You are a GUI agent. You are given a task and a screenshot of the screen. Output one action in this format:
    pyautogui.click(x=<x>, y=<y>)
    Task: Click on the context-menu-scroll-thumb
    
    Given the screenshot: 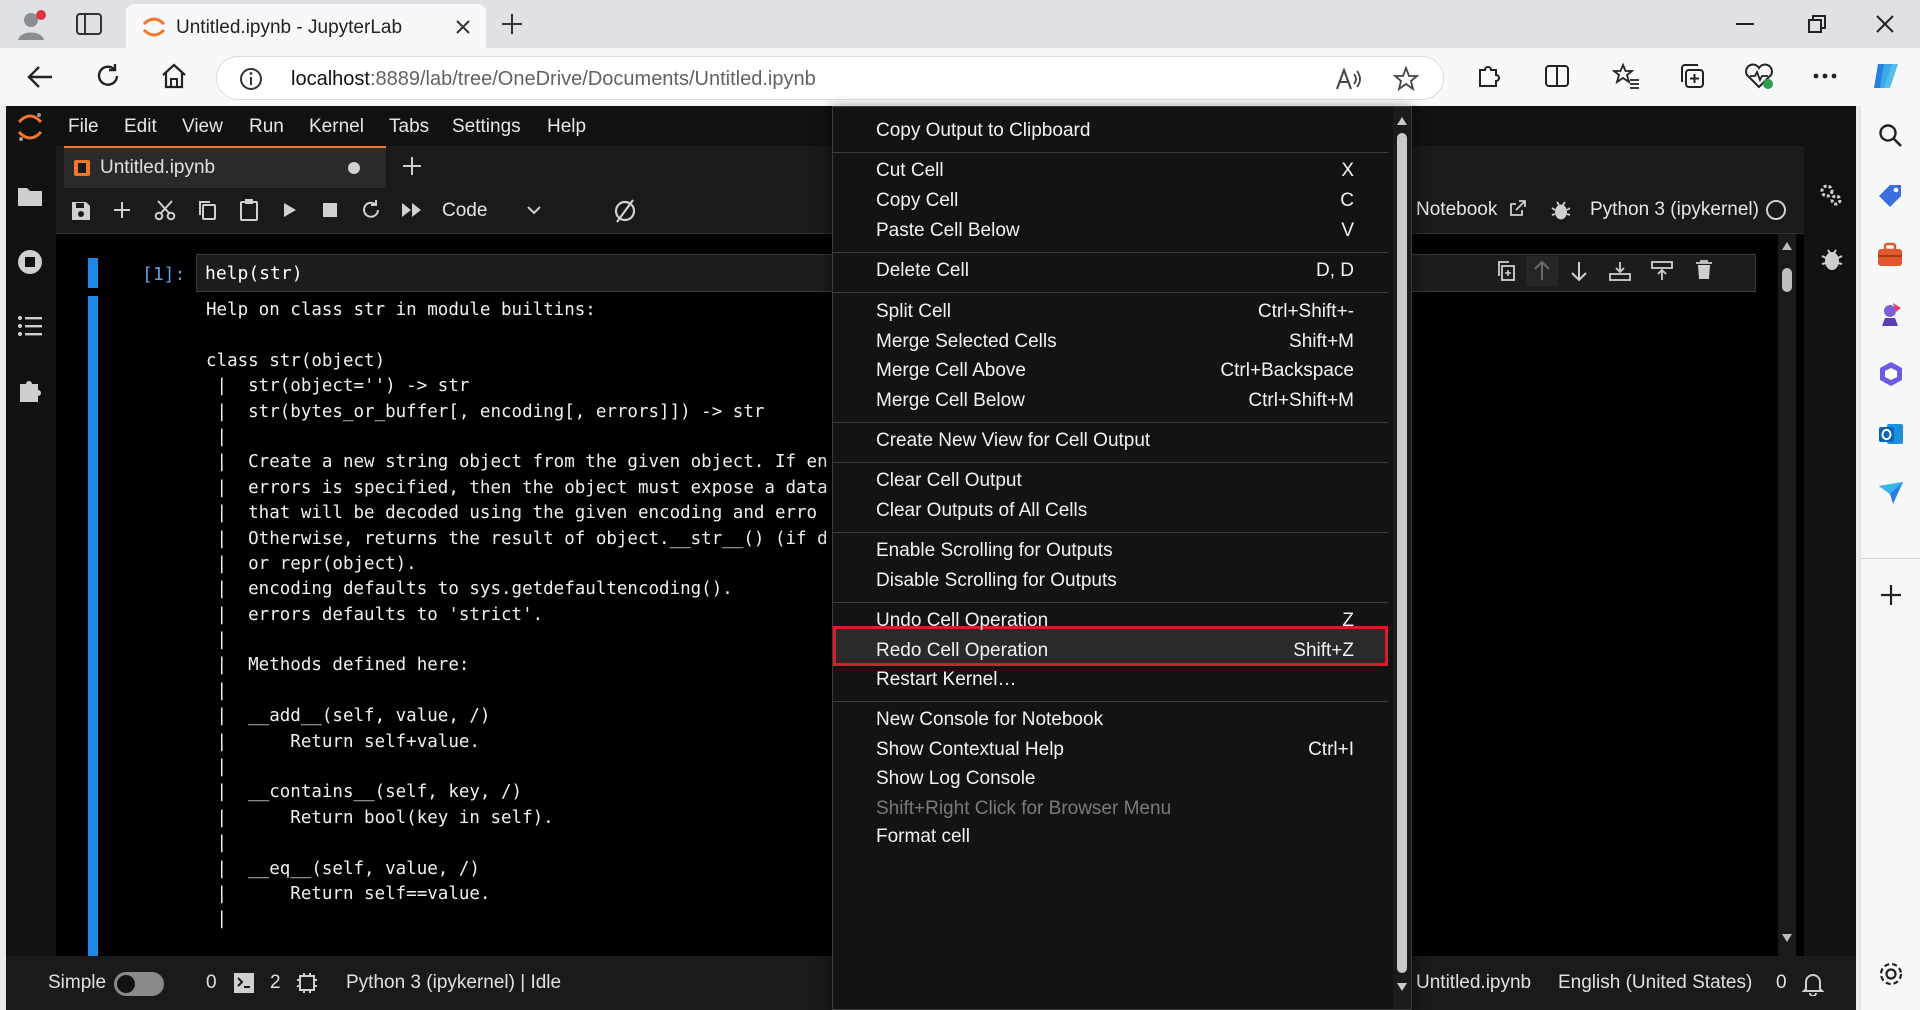 What is the action you would take?
    pyautogui.click(x=1402, y=553)
    